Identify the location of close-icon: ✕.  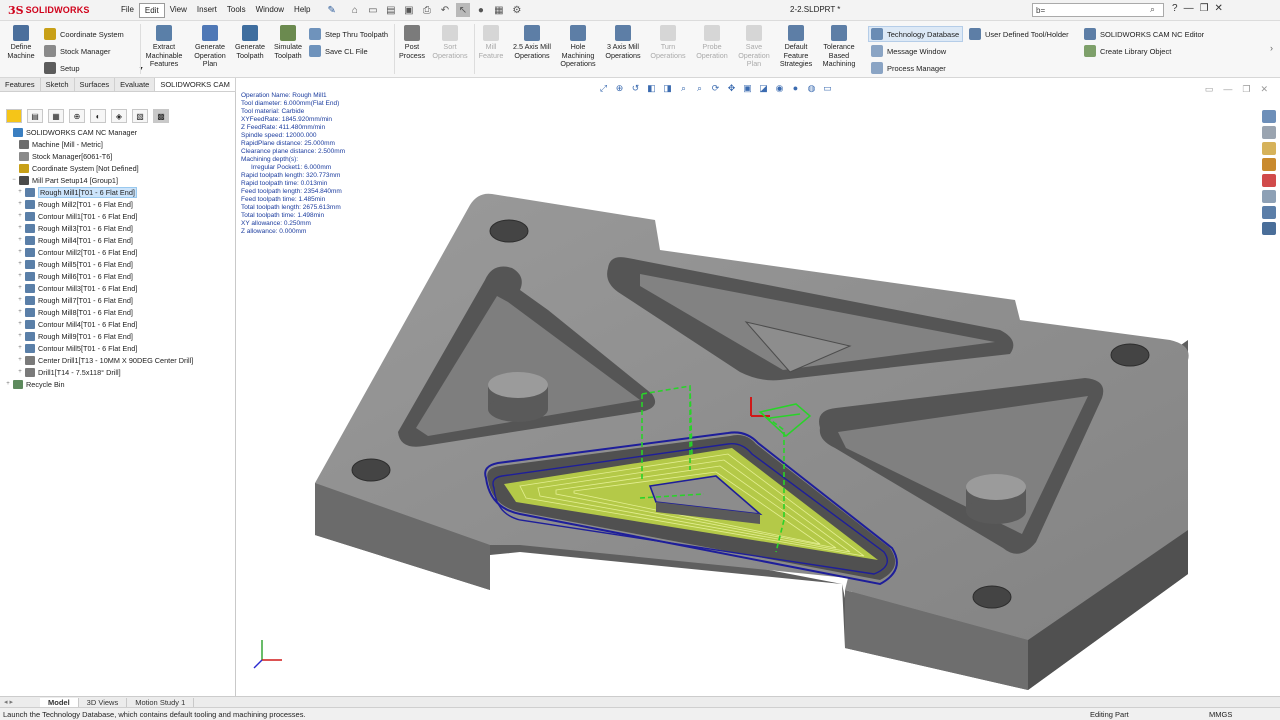
(1219, 8).